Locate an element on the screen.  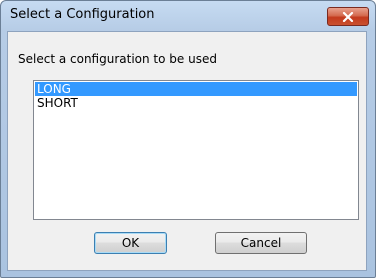
title-bar: Select a Configuration is located at coordinates (188, 16).